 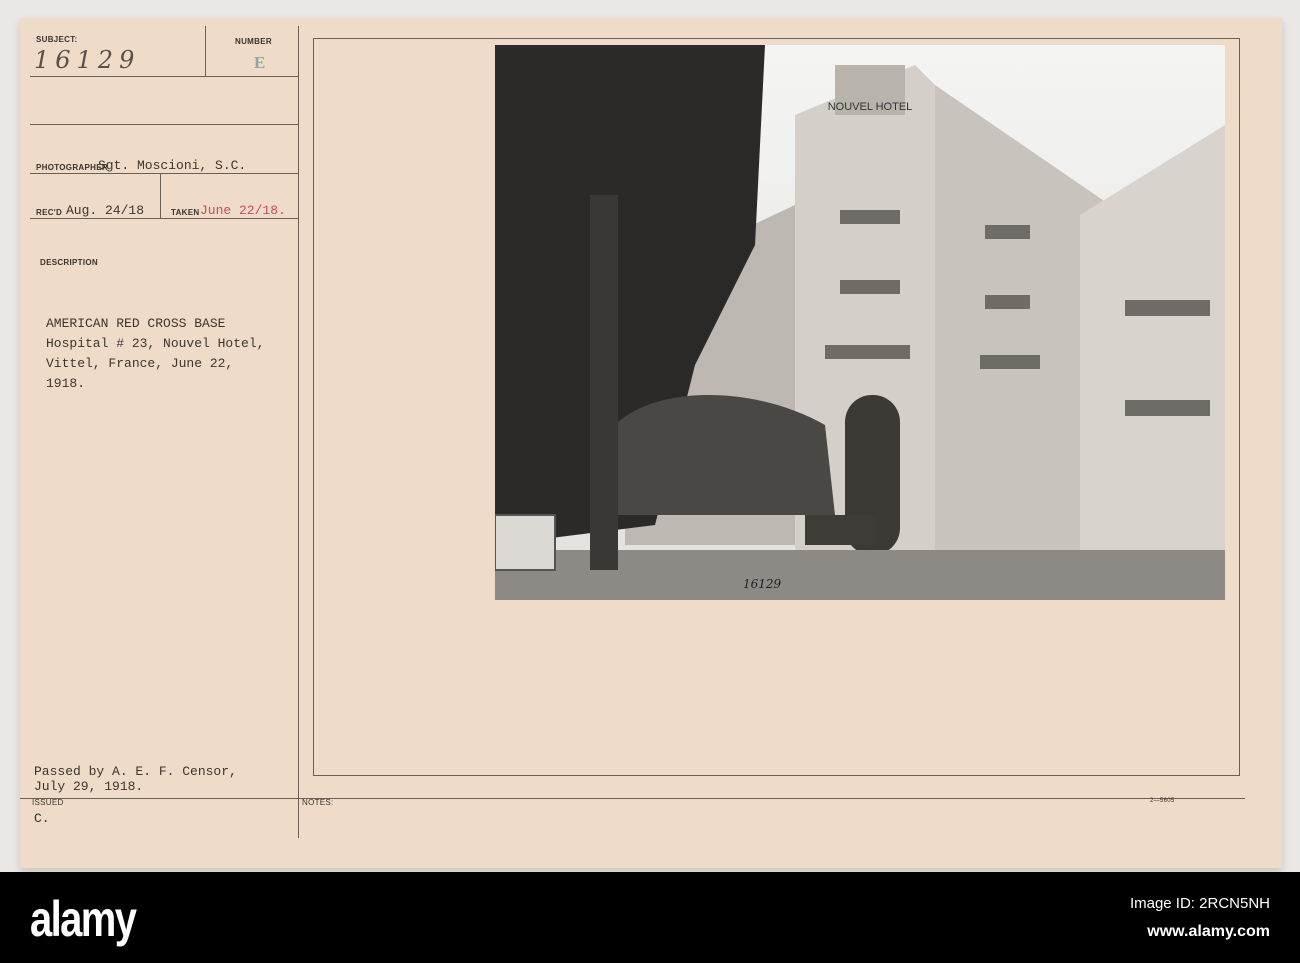 What do you see at coordinates (1162, 801) in the screenshot?
I see `form-number: 2—5605` at bounding box center [1162, 801].